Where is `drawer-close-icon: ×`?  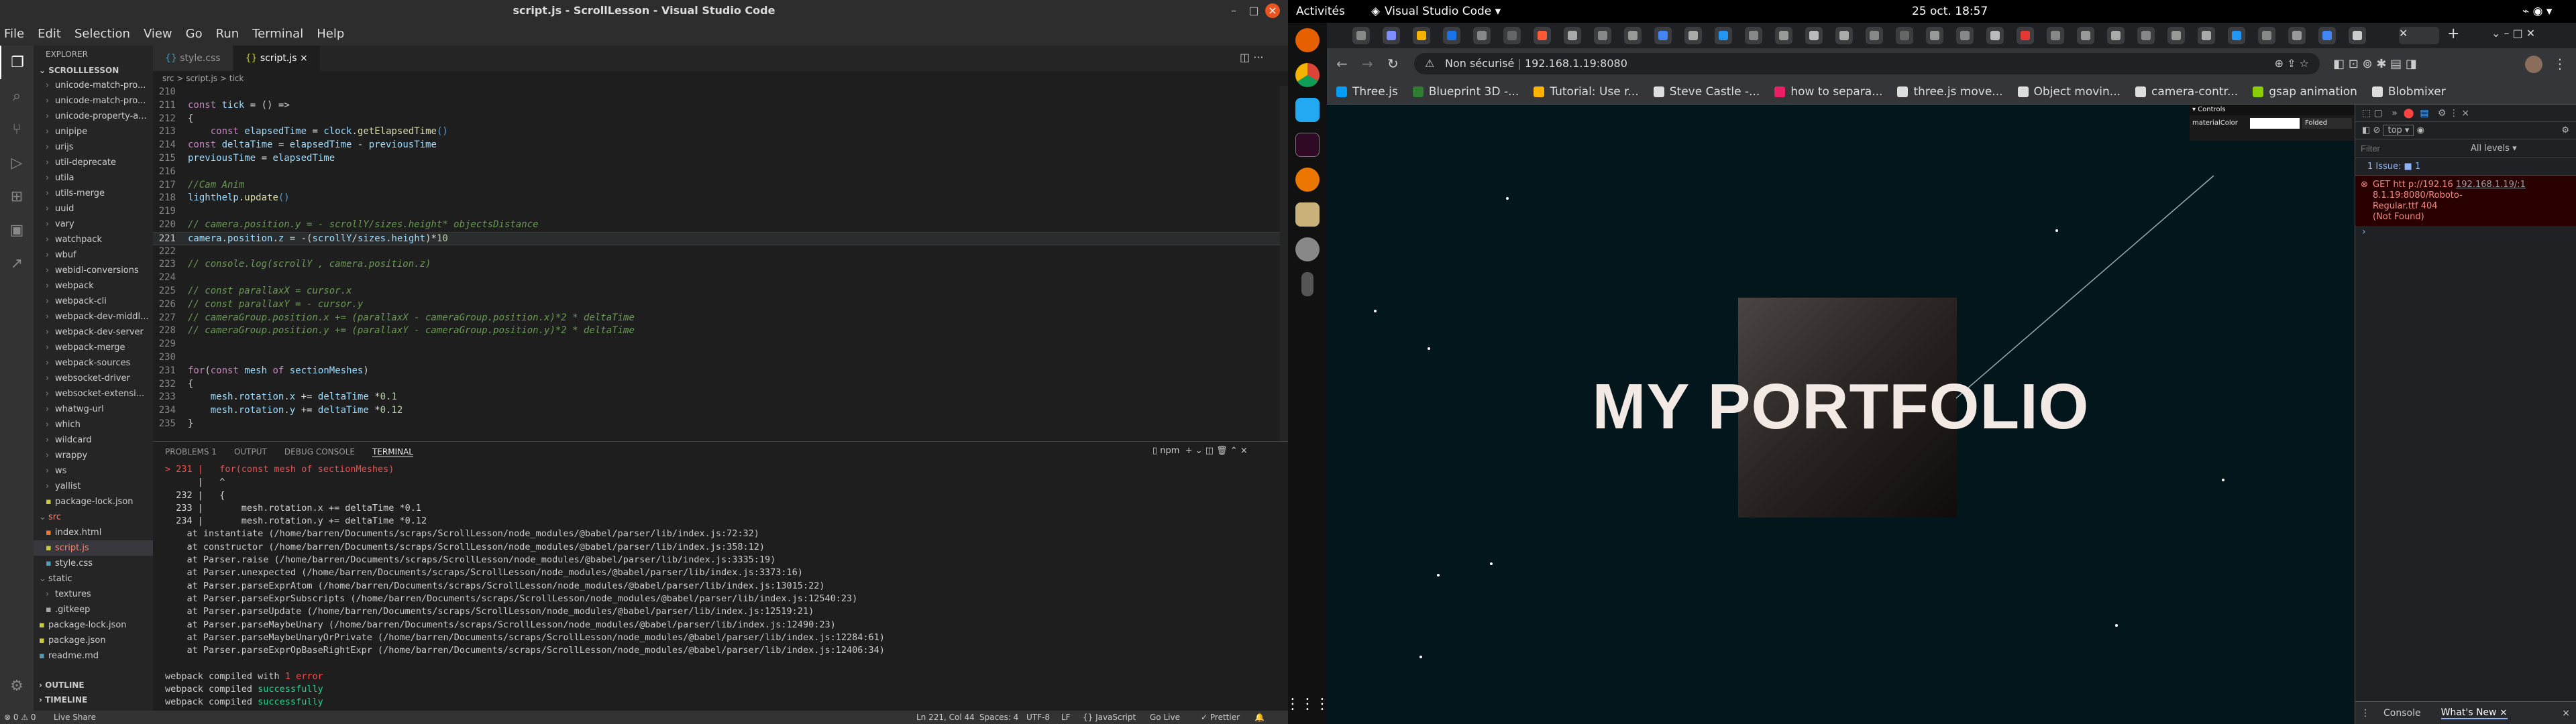
drawer-close-icon: × is located at coordinates (2566, 713).